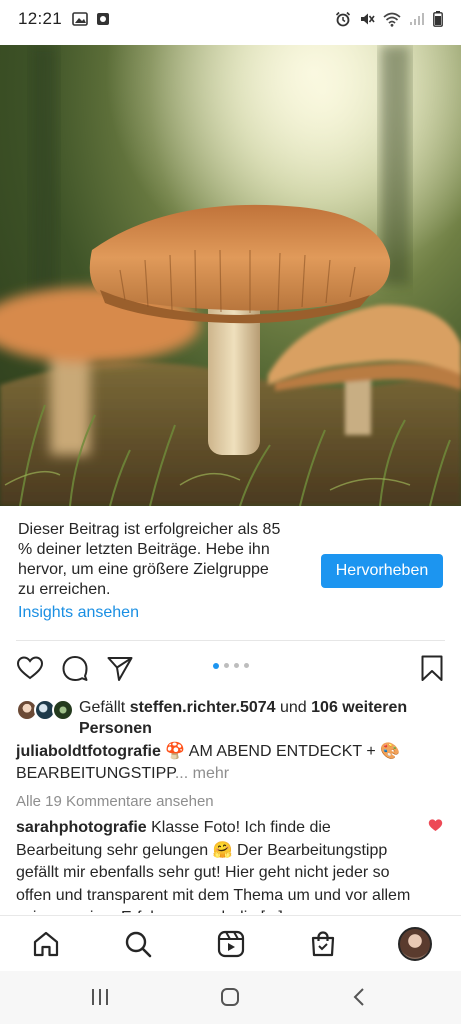 This screenshot has height=1024, width=461. I want to click on carousel-indicator, so click(231, 665).